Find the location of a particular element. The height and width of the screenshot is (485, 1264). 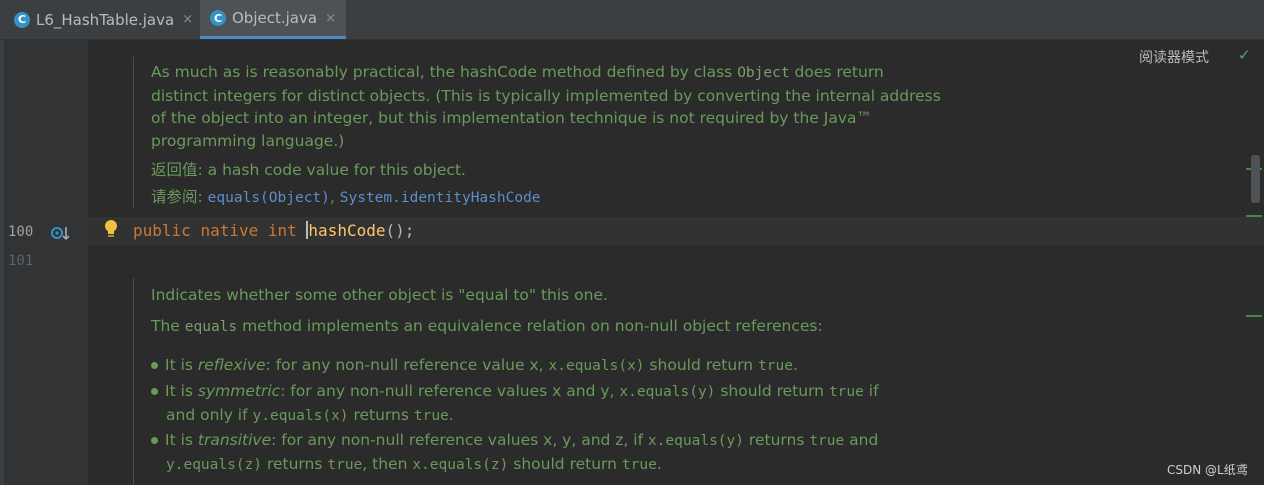

tab-label: L6_HashTable.java is located at coordinates (105, 19).